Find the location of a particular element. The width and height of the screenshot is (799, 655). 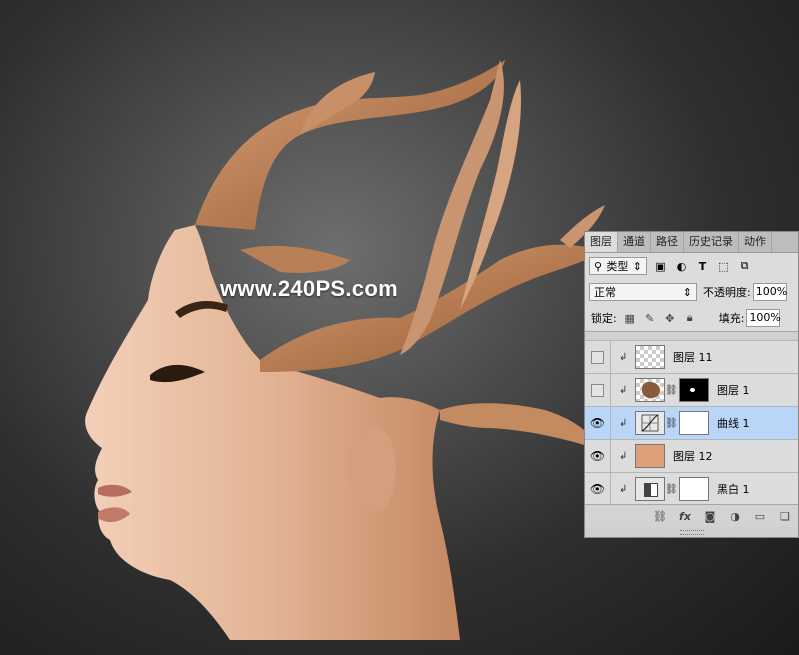

layer-row: 👁︎ ↲ 图层 12 is located at coordinates (691, 456).